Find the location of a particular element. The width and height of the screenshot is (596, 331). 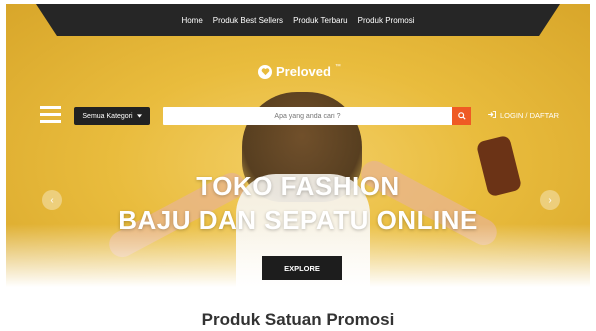

brand-trademark: ™ is located at coordinates (337, 67).